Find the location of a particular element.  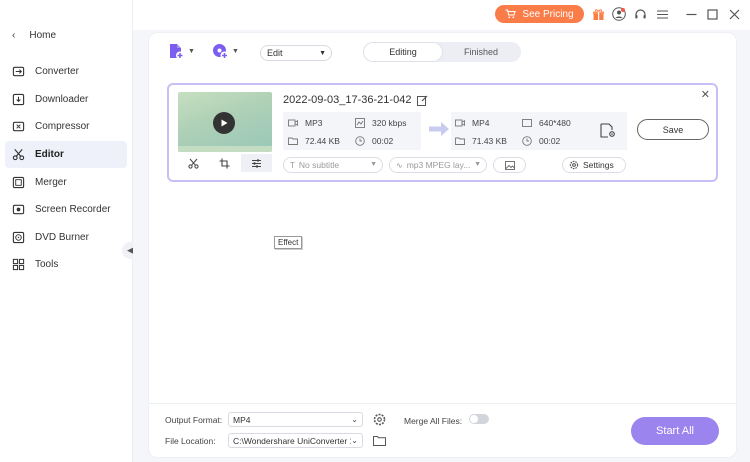

source-size: 72.44 KB is located at coordinates (314, 141).